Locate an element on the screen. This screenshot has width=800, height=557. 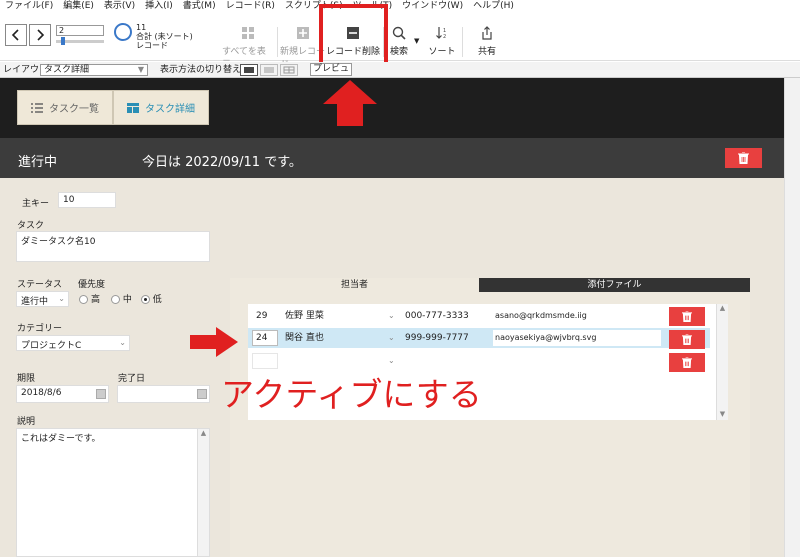
trash-icon is located at coordinates (687, 339).